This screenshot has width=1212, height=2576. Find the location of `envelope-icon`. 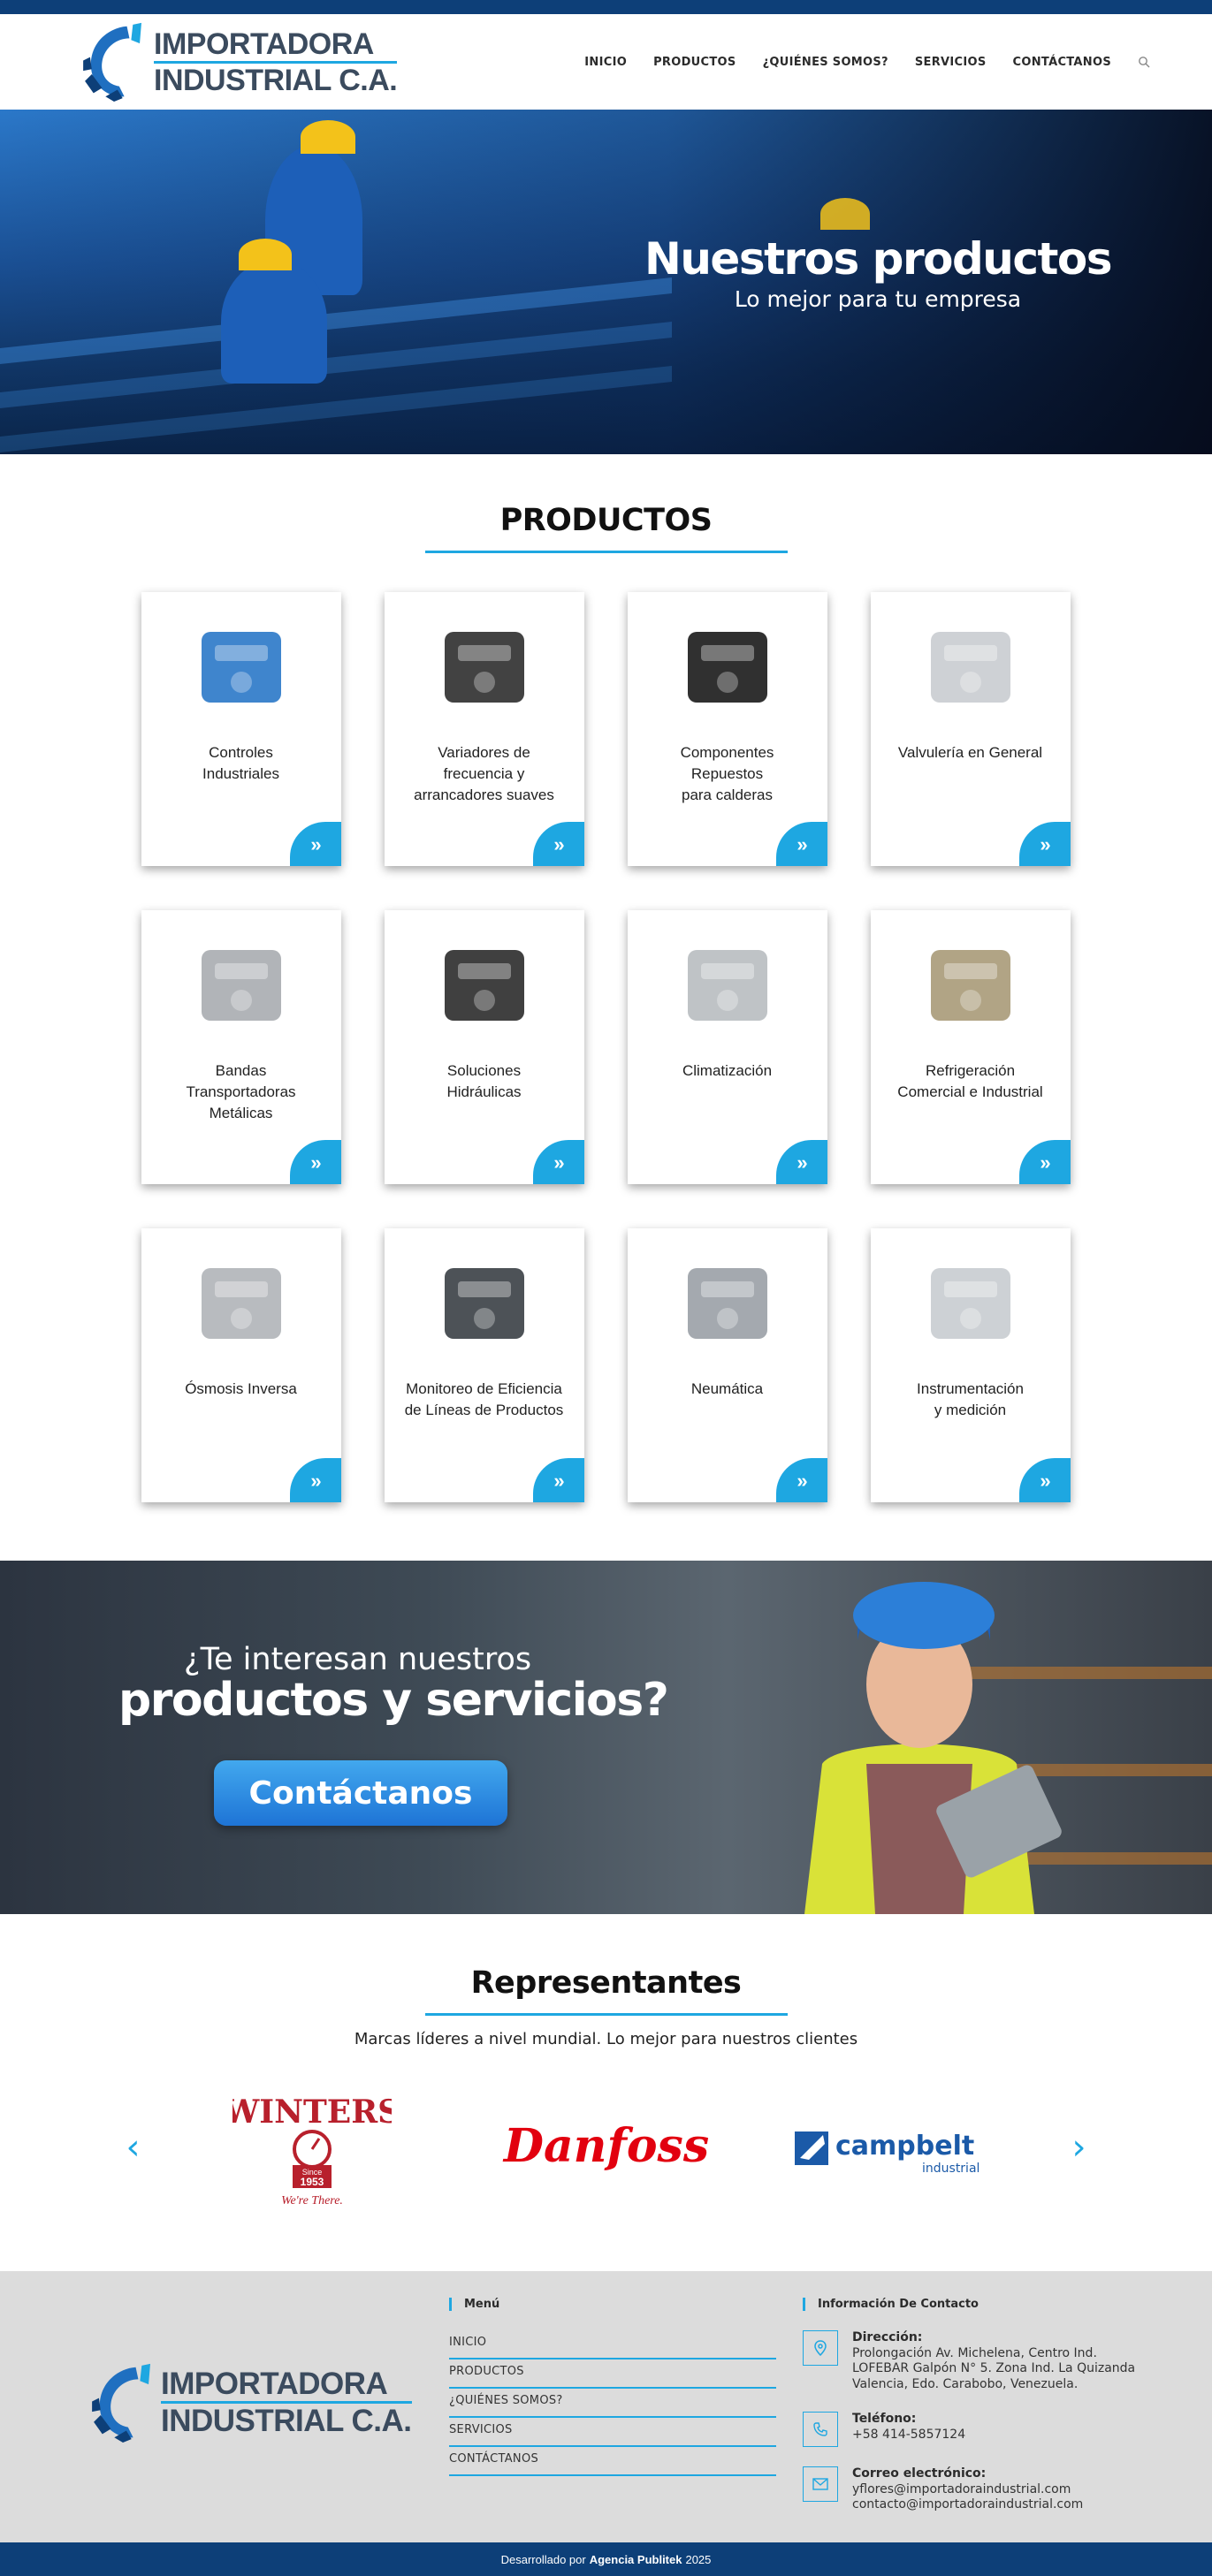

envelope-icon is located at coordinates (820, 2484).